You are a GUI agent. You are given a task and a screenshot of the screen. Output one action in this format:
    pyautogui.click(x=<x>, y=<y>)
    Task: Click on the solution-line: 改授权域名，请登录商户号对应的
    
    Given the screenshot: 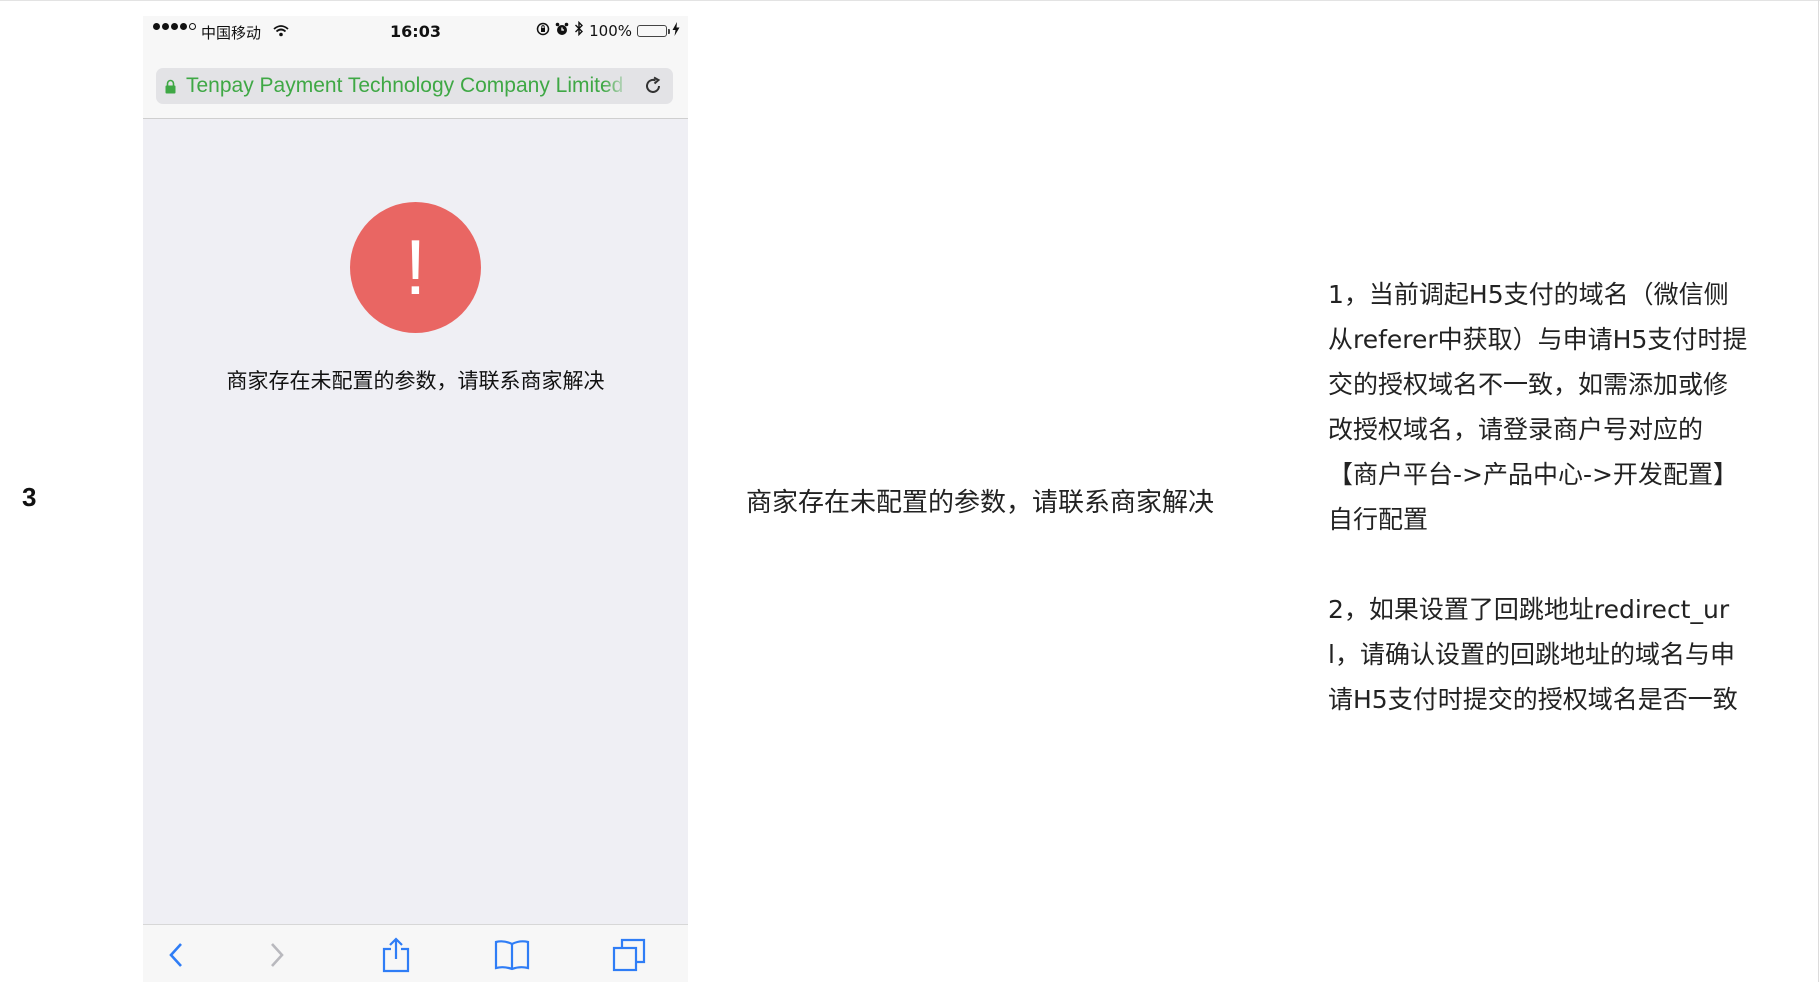 What is the action you would take?
    pyautogui.click(x=1516, y=429)
    